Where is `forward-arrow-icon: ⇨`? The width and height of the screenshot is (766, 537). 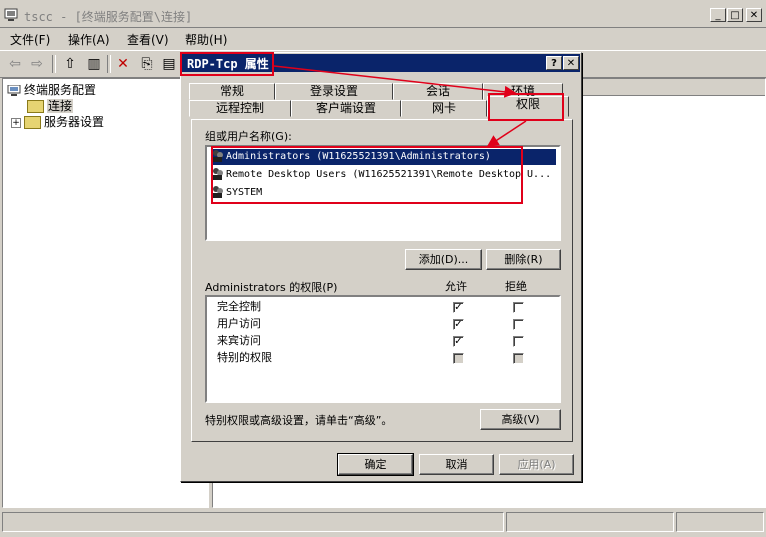
forward-arrow-icon: ⇨ is located at coordinates (37, 64).